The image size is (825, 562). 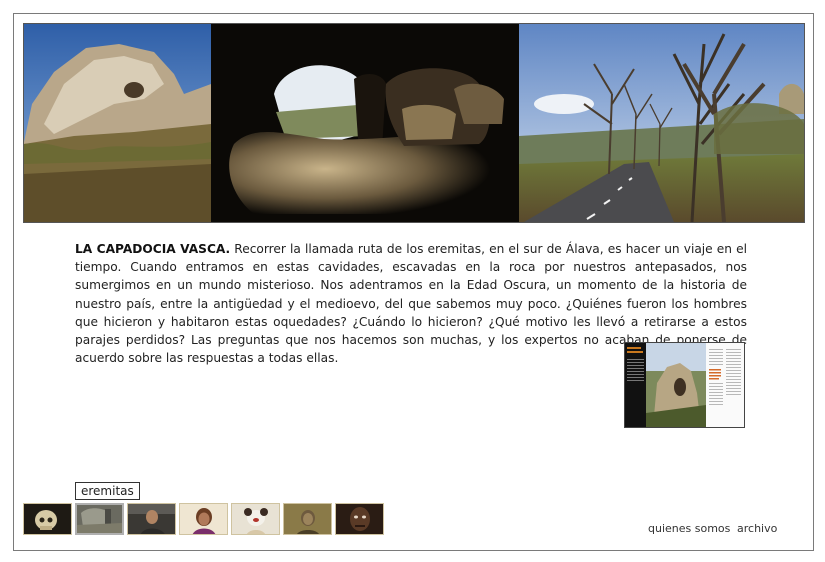 I want to click on nav-link-archivo: archivo, so click(x=757, y=529).